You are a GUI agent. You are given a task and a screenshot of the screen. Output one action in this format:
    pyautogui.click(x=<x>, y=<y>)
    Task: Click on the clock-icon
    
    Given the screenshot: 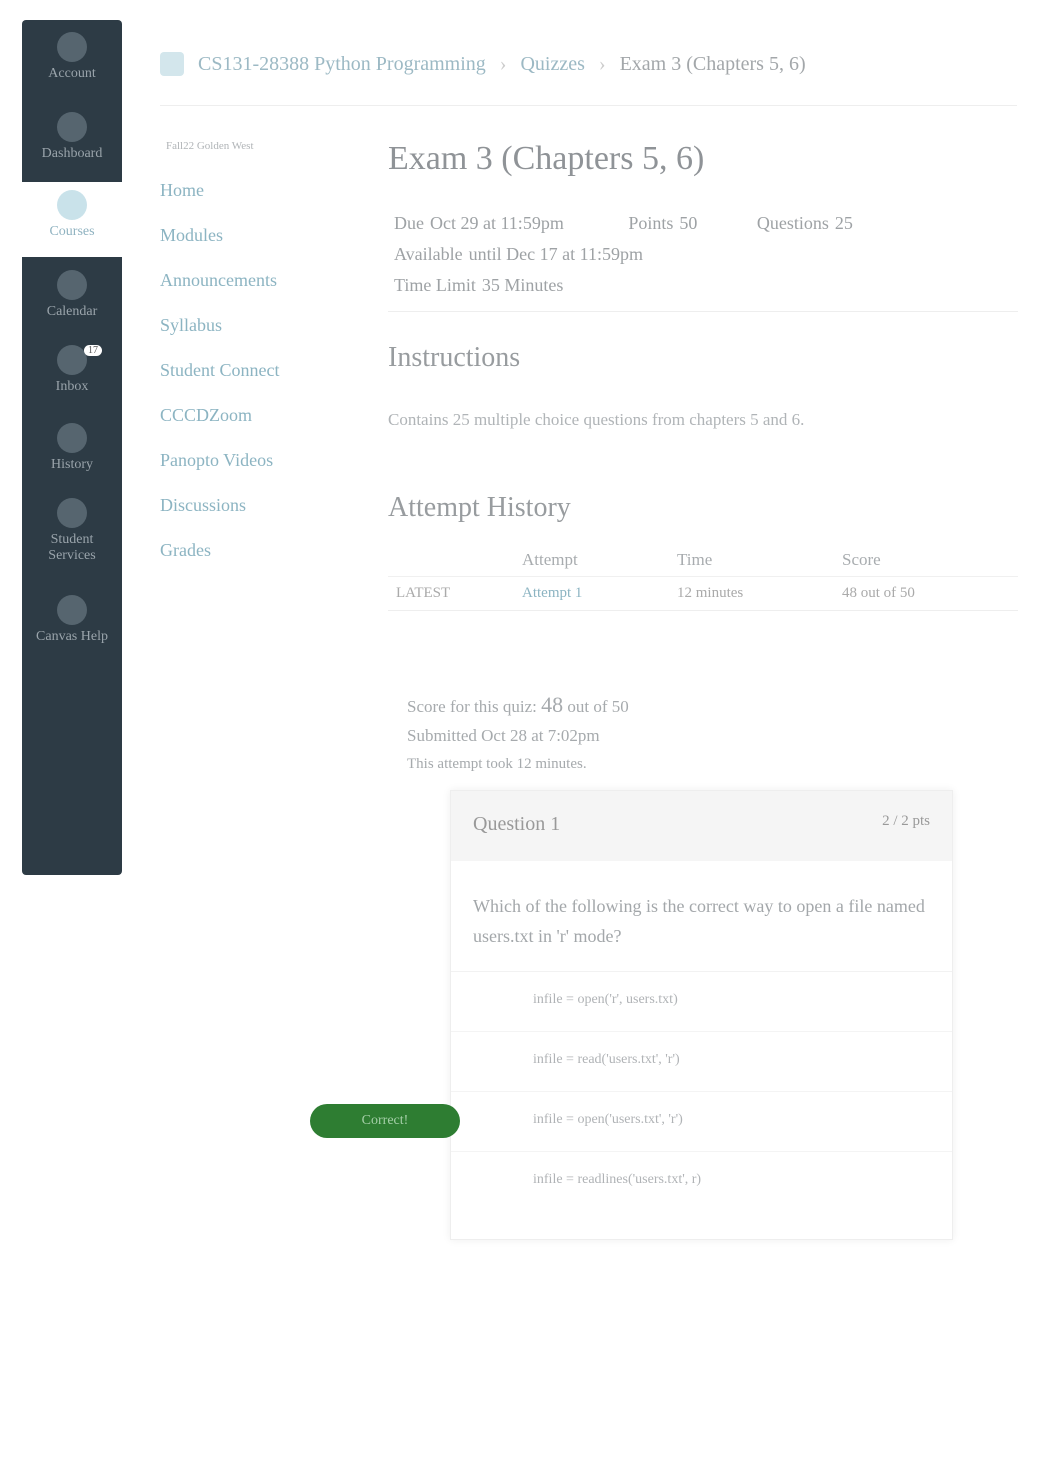 What is the action you would take?
    pyautogui.click(x=72, y=438)
    